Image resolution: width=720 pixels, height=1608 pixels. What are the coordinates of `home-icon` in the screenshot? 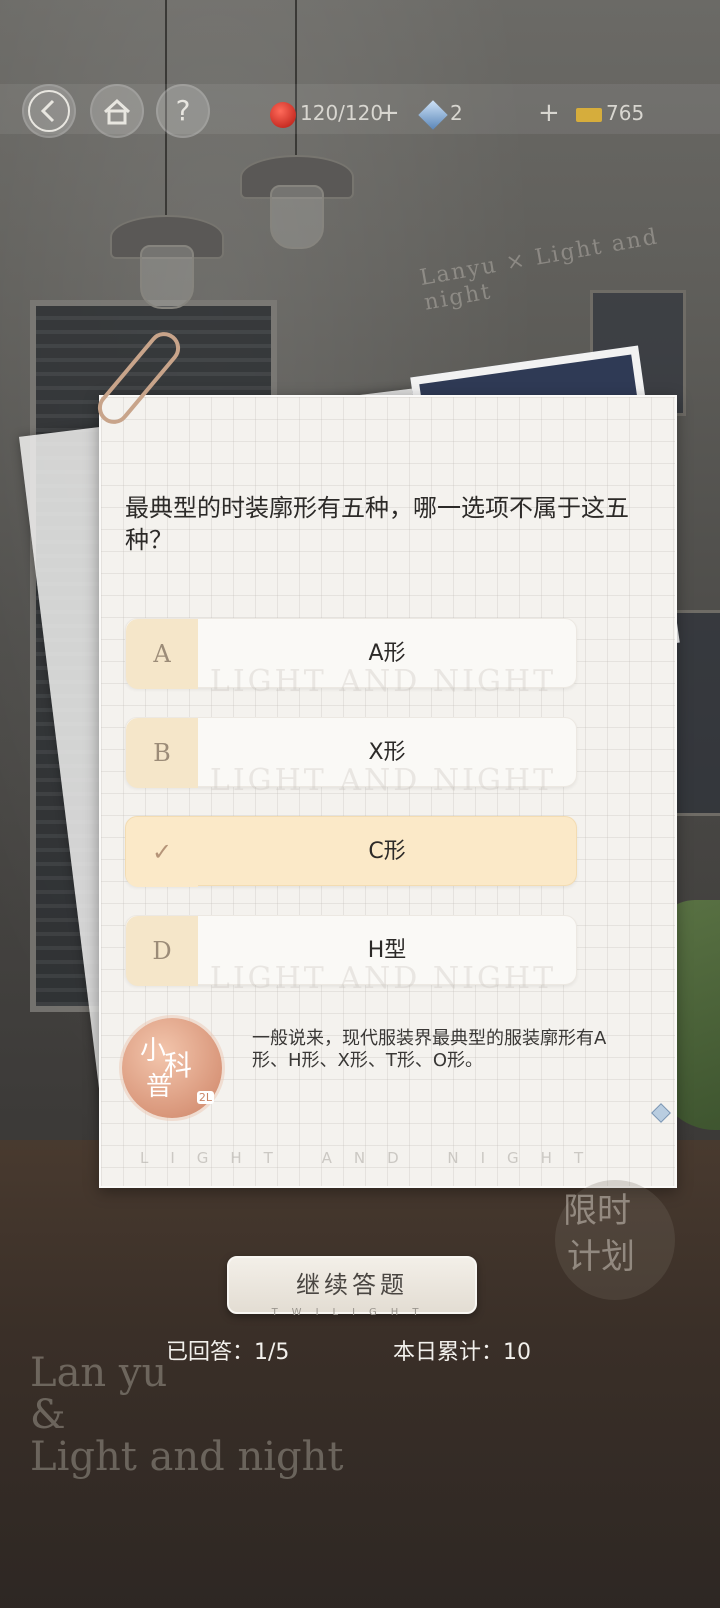 It's located at (117, 111).